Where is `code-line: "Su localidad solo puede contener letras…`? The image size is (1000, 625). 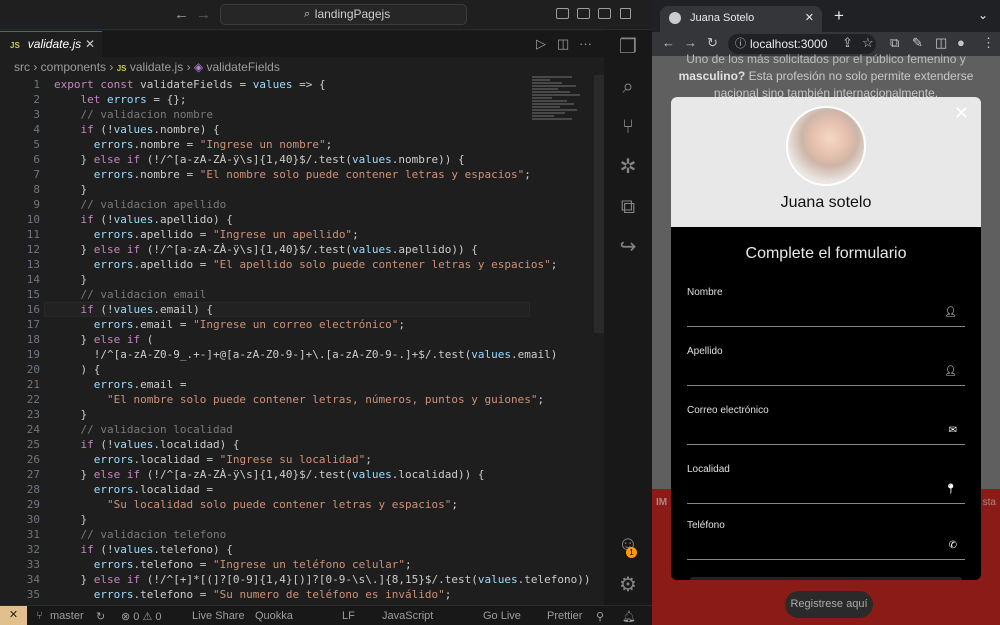
code-line: "Su localidad solo puede contener letras… is located at coordinates (324, 504).